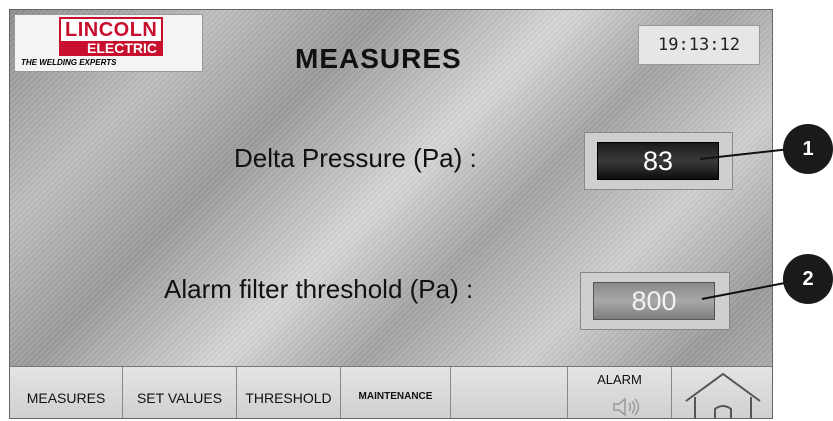 The image size is (833, 421). Describe the element at coordinates (69, 62) in the screenshot. I see `logo-tagline: THE WELDING EXPERTS` at that location.